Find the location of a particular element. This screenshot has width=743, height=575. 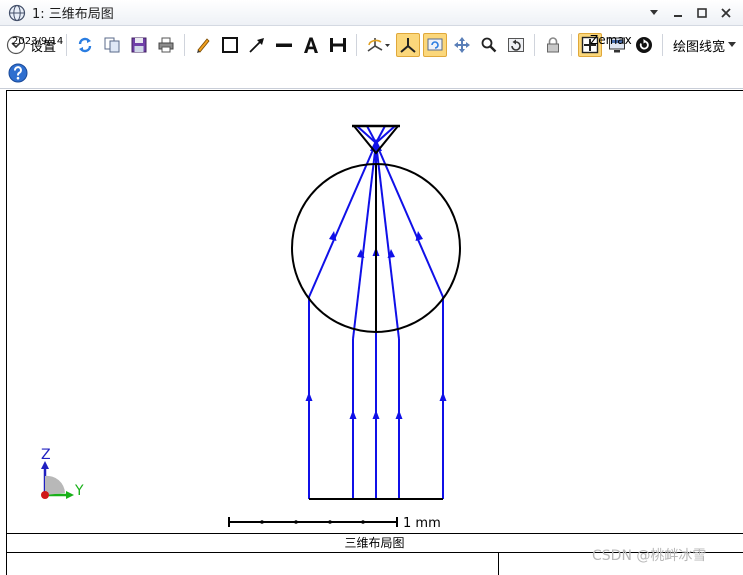

printer-icon is located at coordinates (166, 45).